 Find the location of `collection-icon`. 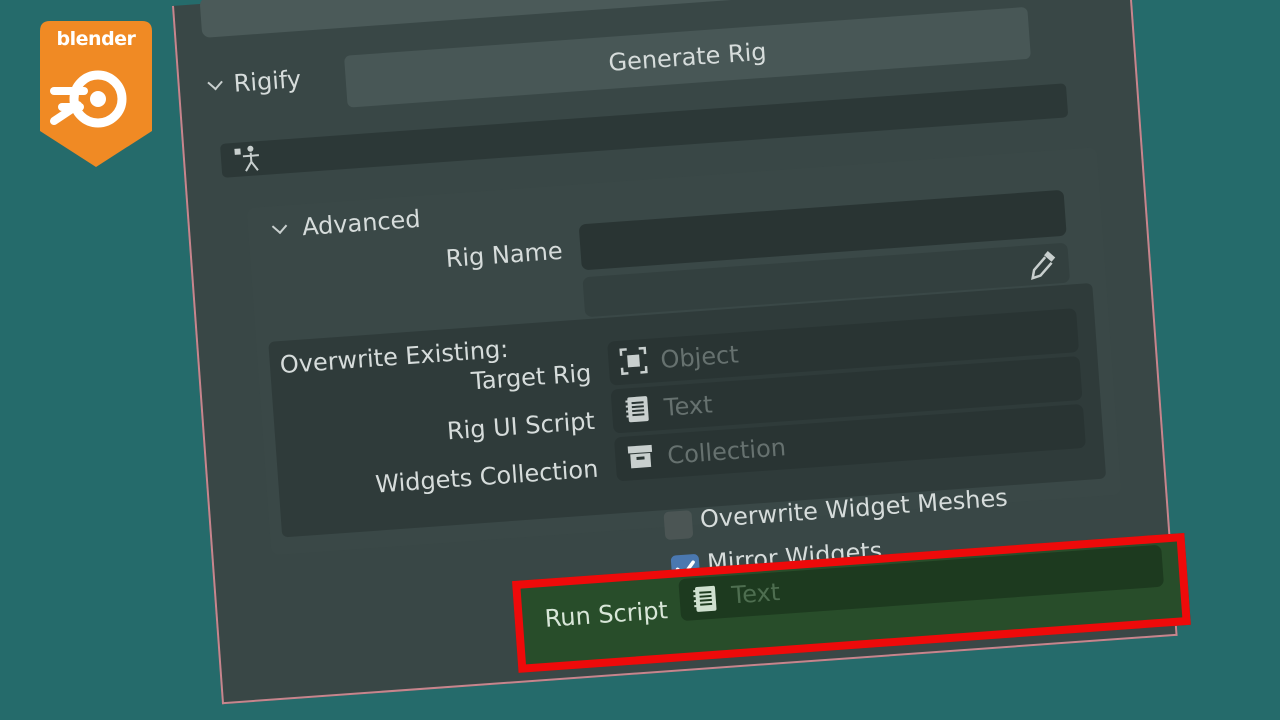

collection-icon is located at coordinates (640, 456).